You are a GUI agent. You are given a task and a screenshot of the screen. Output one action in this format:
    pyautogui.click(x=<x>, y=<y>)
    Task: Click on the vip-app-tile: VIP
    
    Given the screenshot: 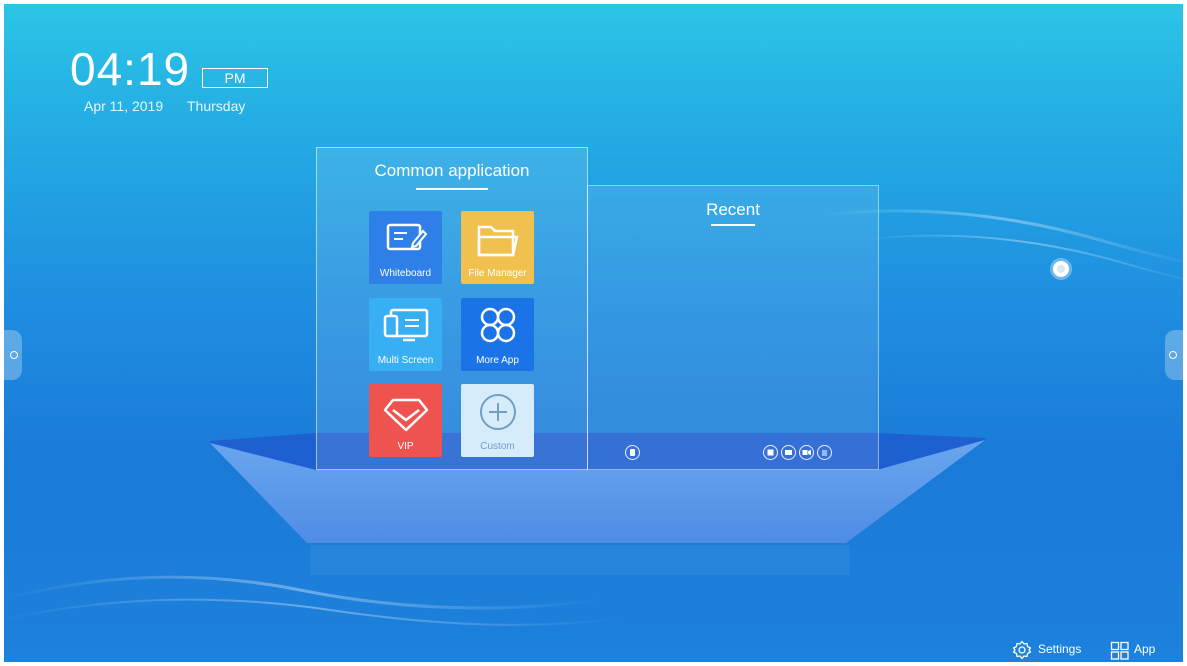 What is the action you would take?
    pyautogui.click(x=405, y=420)
    